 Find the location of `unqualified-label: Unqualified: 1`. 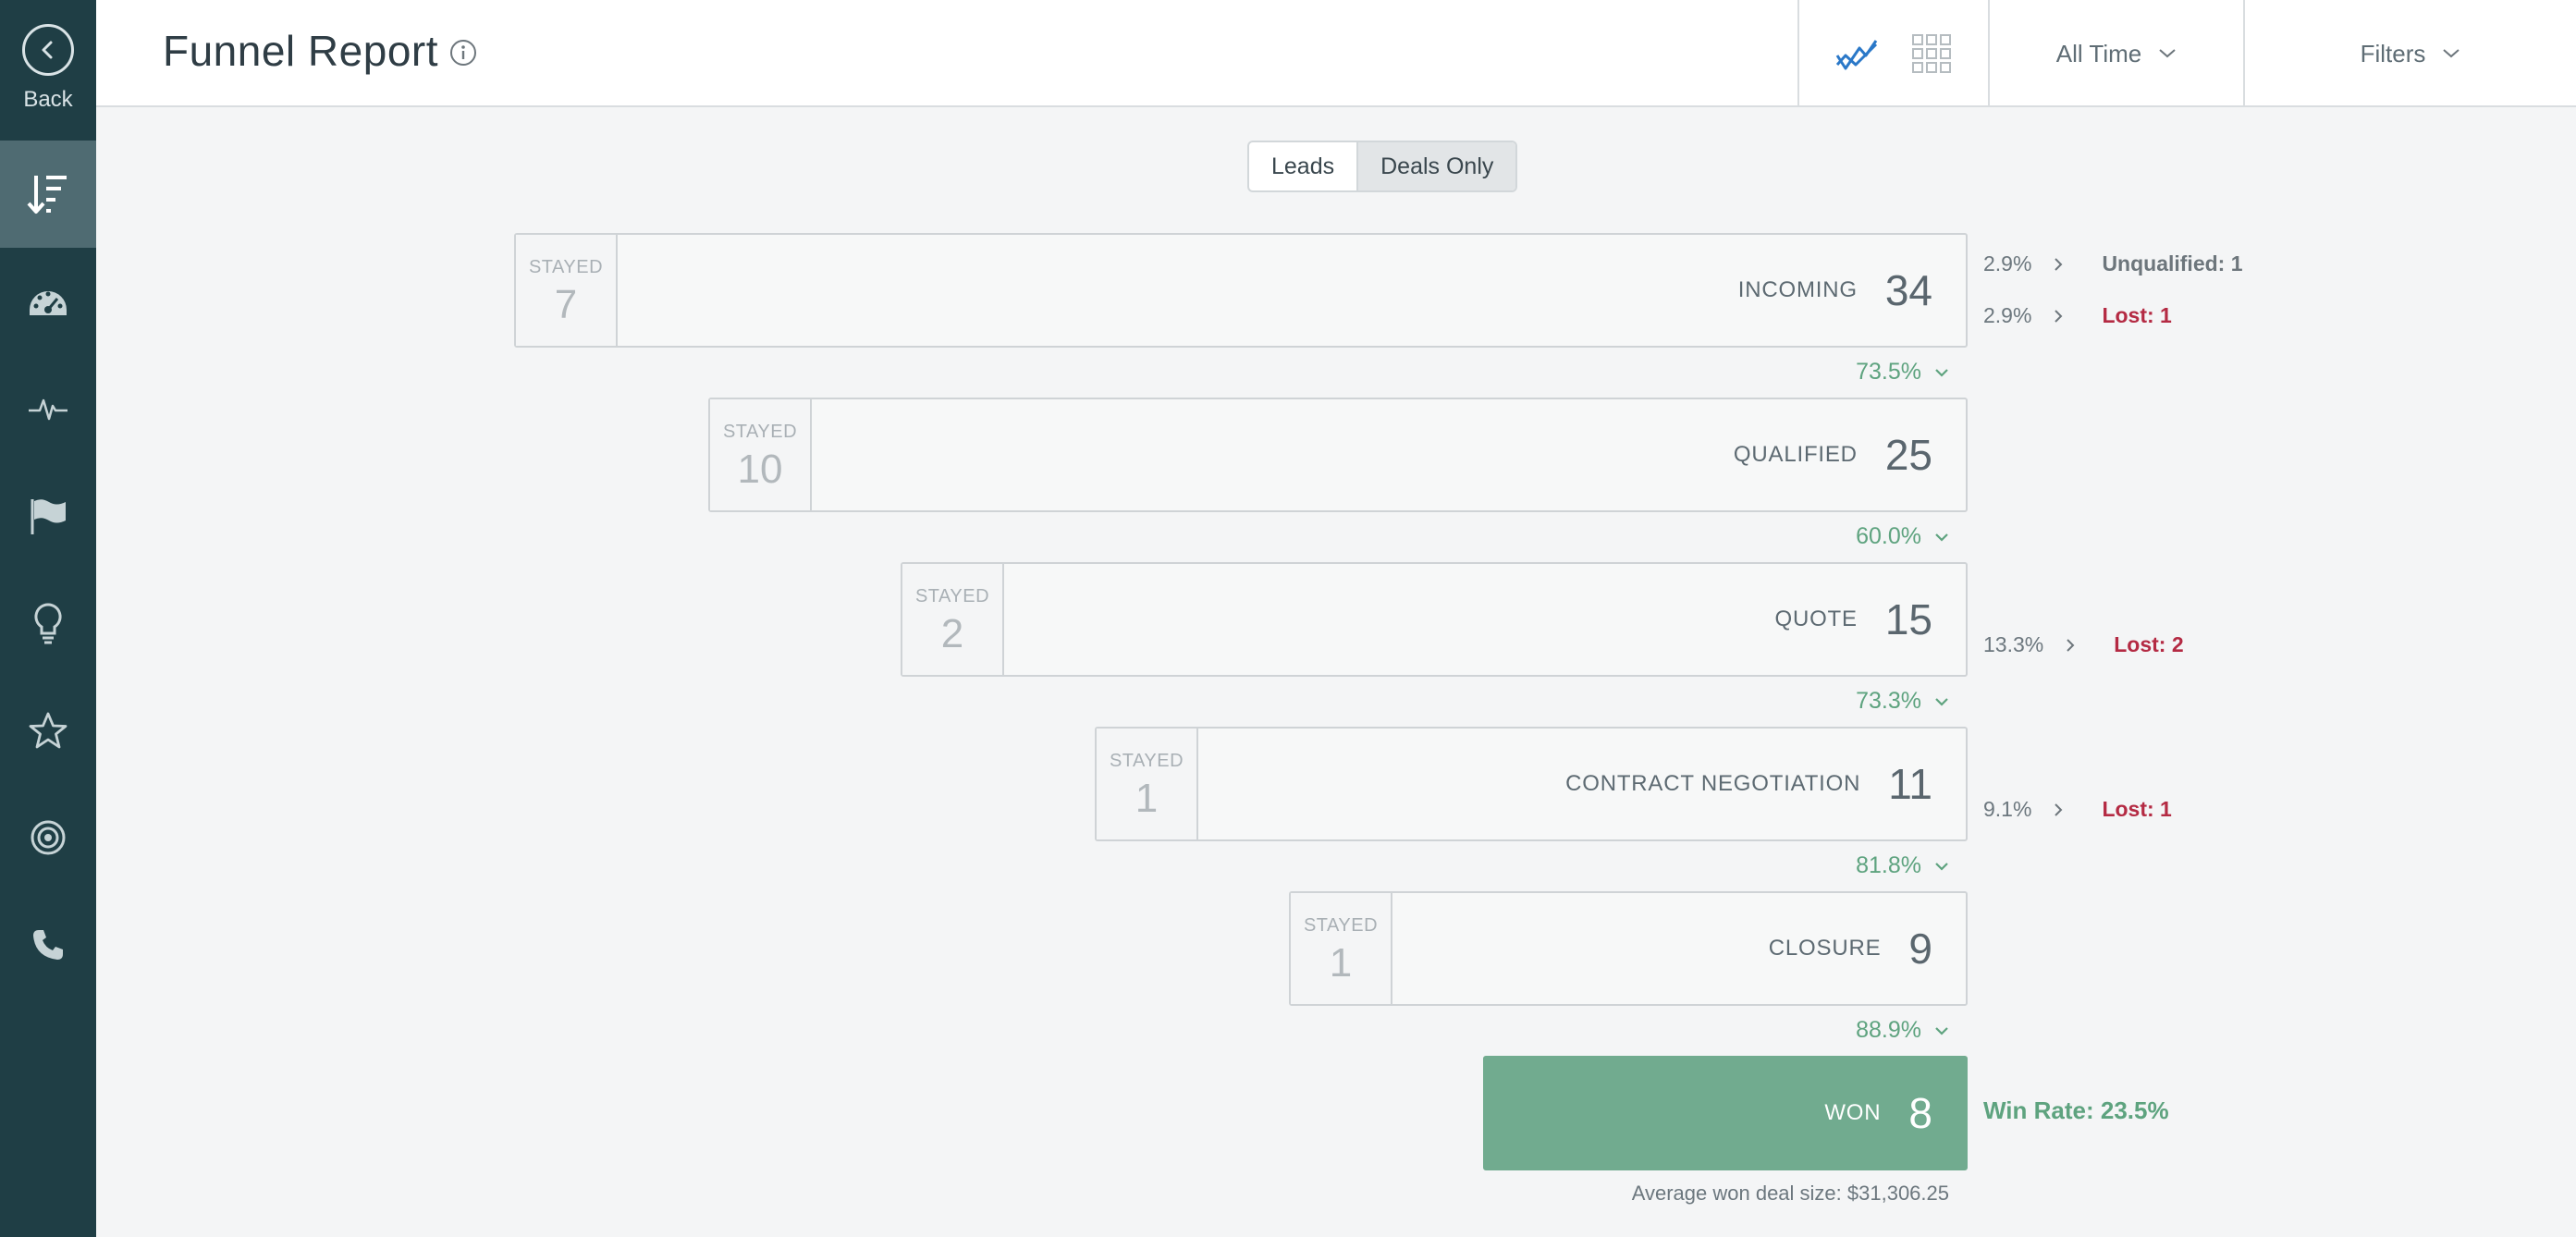

unqualified-label: Unqualified: 1 is located at coordinates (2172, 264).